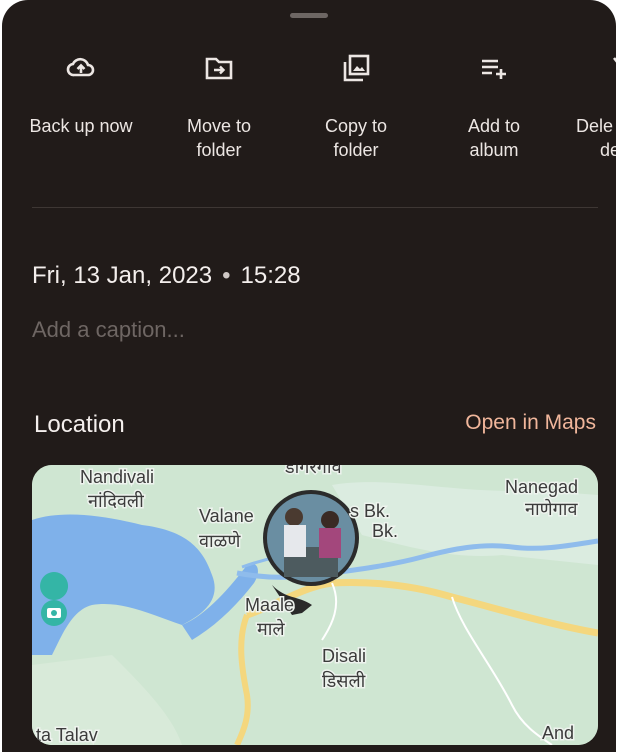  Describe the element at coordinates (356, 150) in the screenshot. I see `copy-to-label-line2: folder` at that location.